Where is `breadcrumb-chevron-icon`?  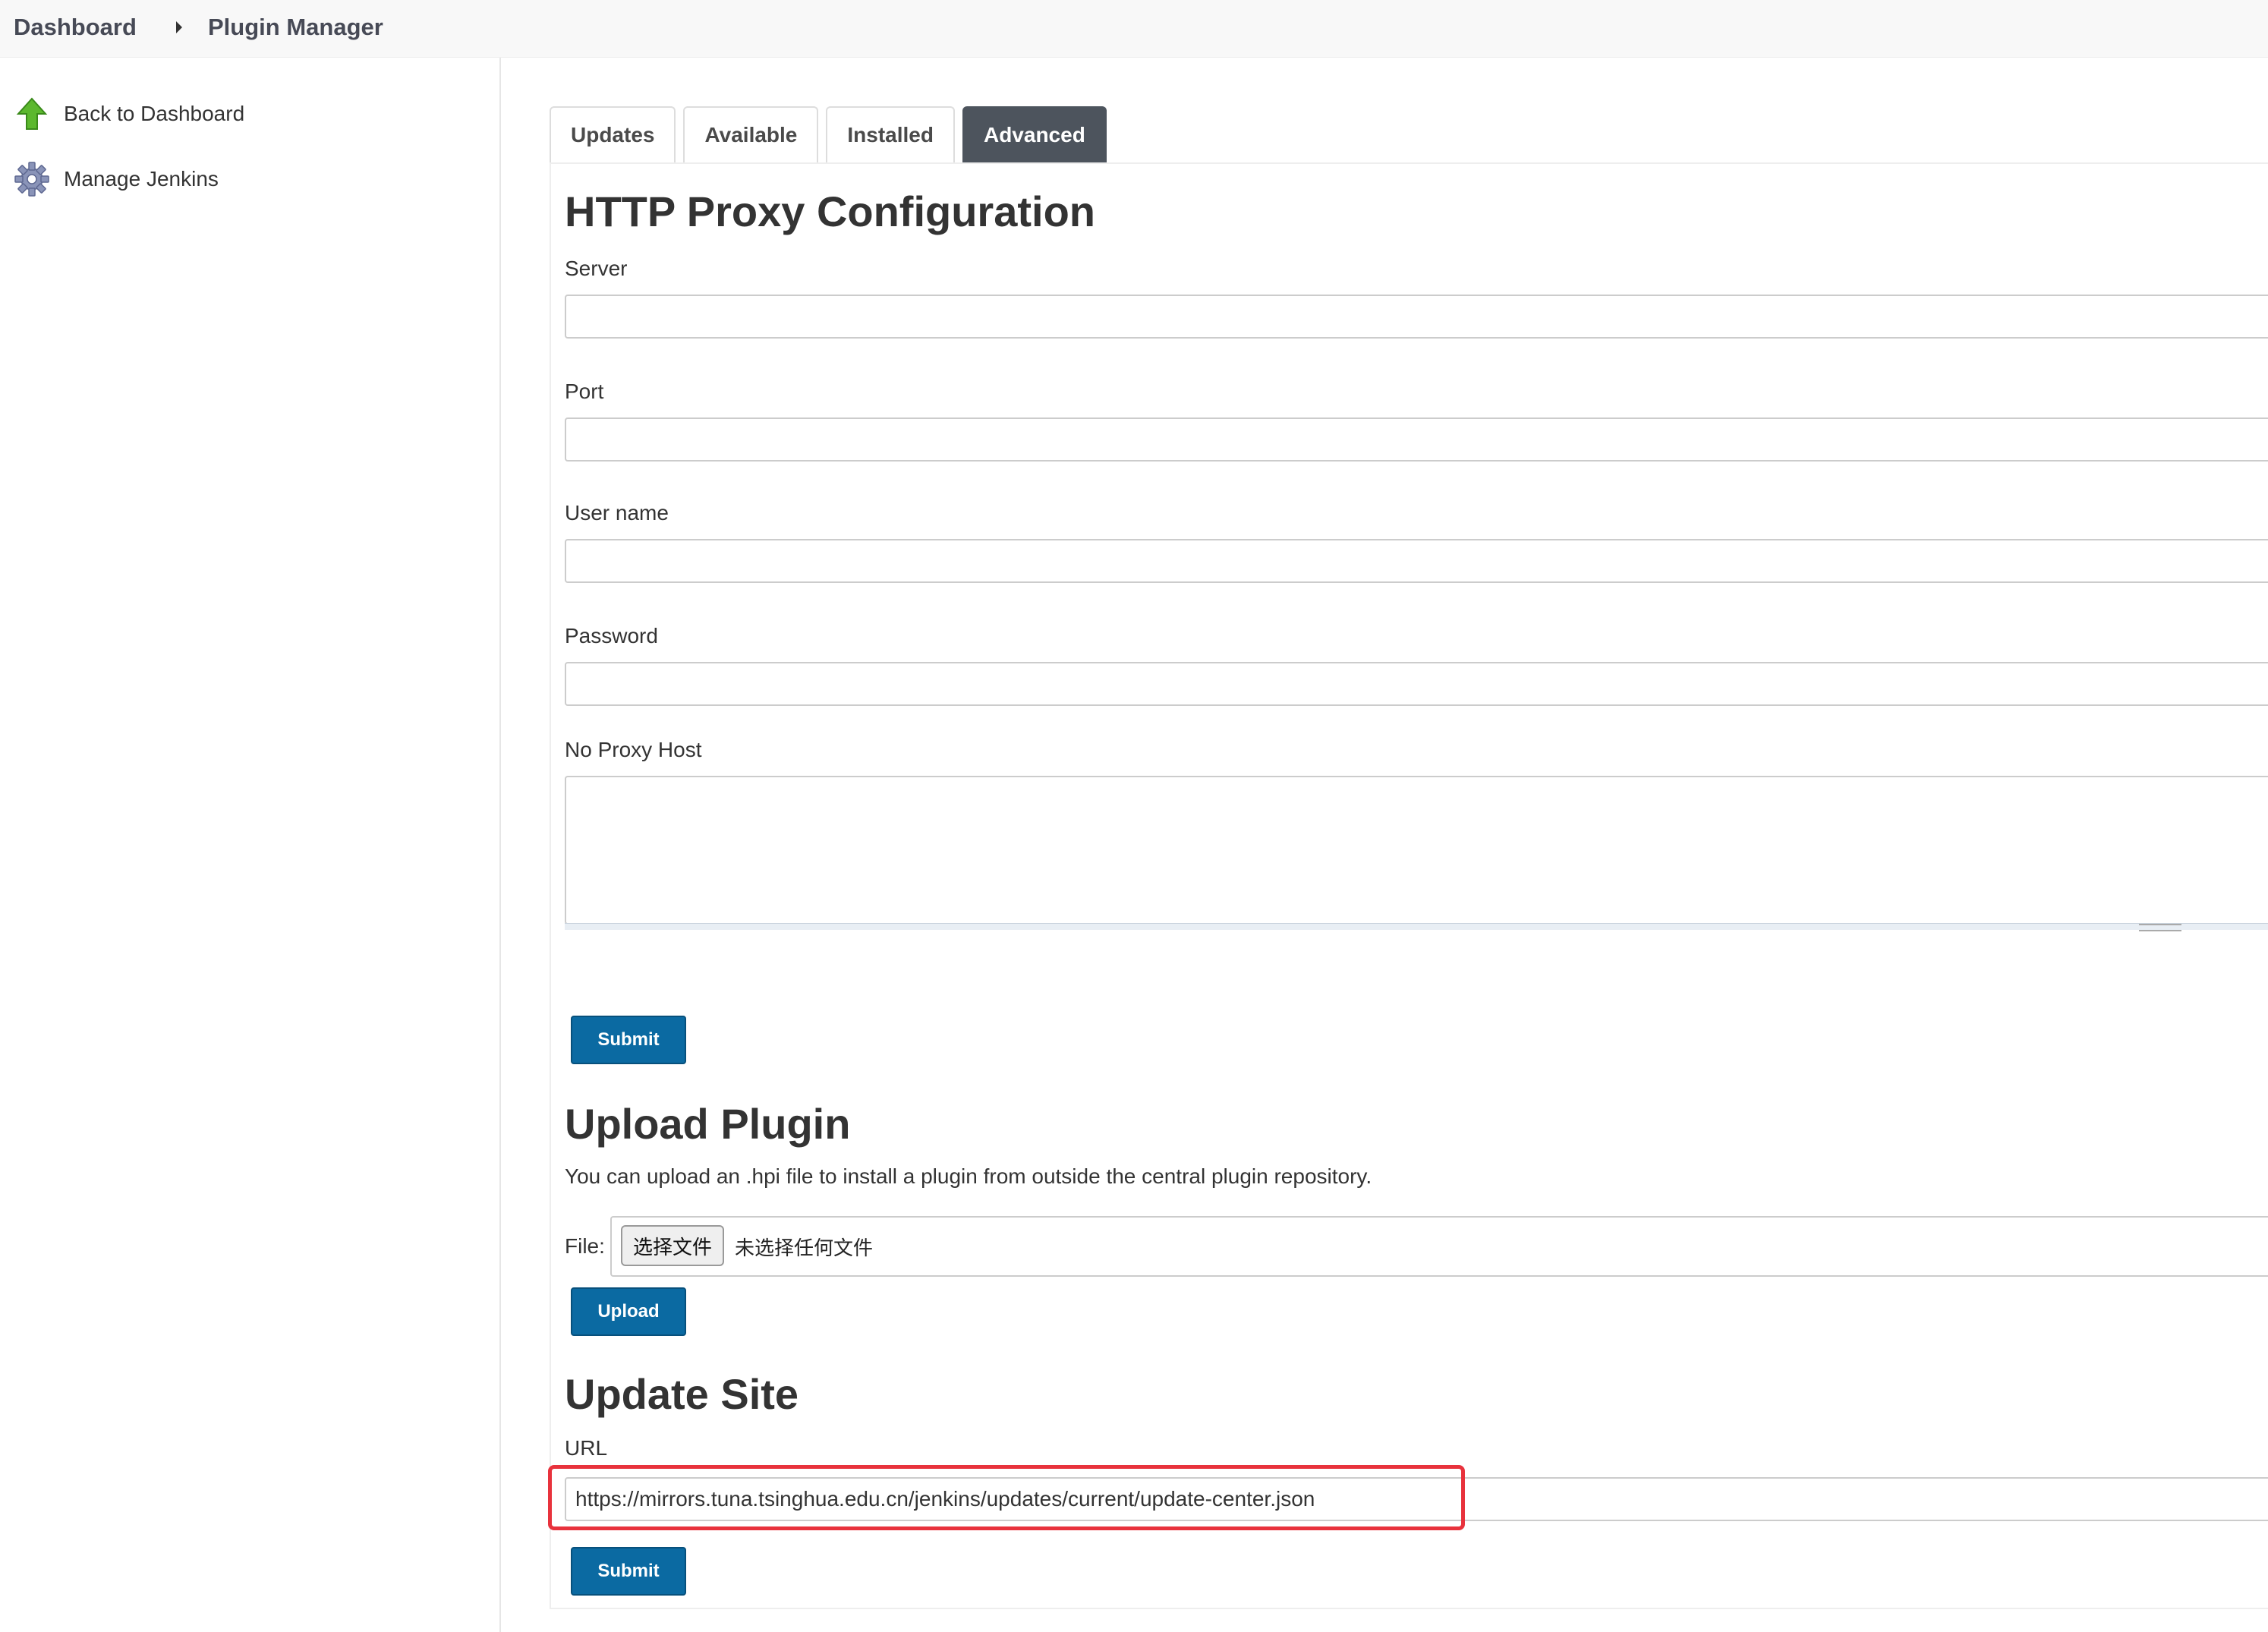 breadcrumb-chevron-icon is located at coordinates (179, 27).